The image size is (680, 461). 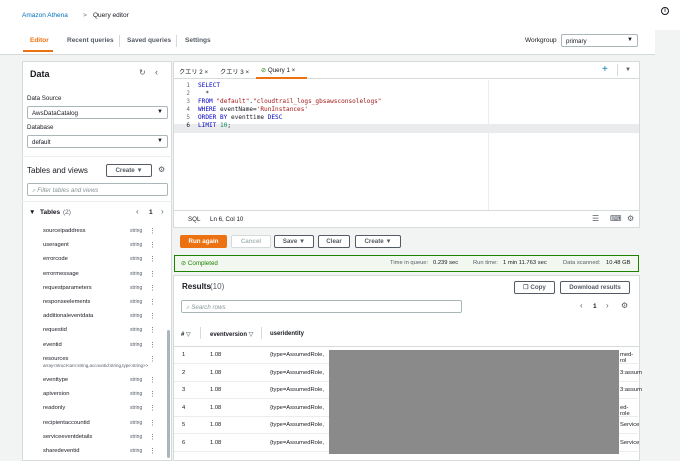 I want to click on tables-page-number: 1, so click(x=151, y=212).